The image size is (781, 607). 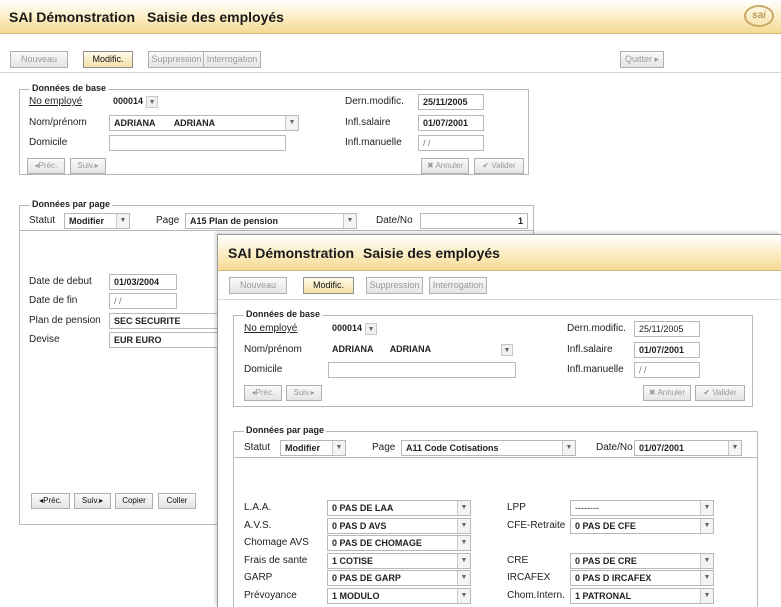 What do you see at coordinates (518, 560) in the screenshot?
I see `contrib-label-right: CRE` at bounding box center [518, 560].